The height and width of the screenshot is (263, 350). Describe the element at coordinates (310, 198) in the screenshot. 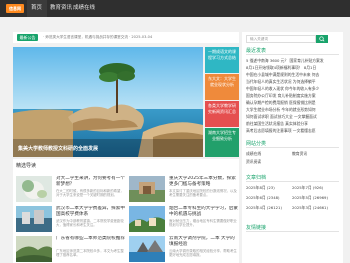

I see `archive-link: 2025年5月 (26969)` at that location.